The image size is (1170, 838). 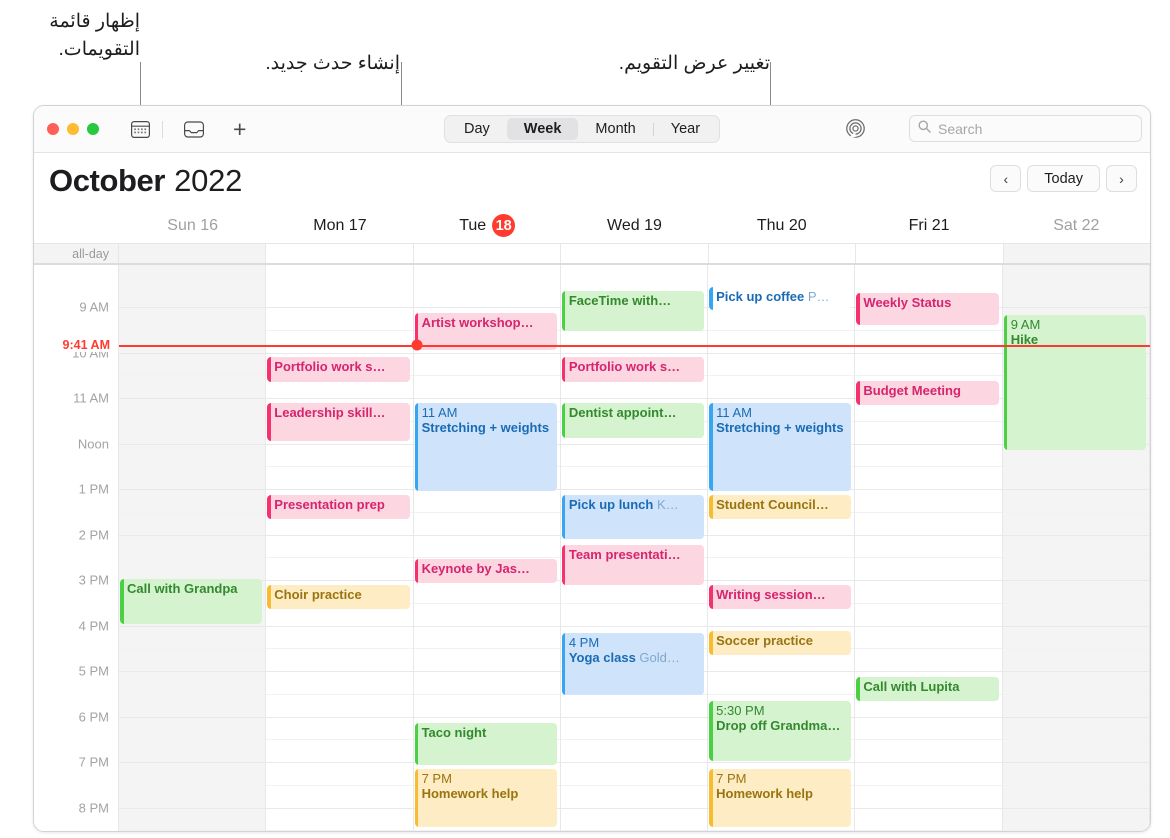 I want to click on day-column-sun: Call with Grandpa, so click(x=193, y=548).